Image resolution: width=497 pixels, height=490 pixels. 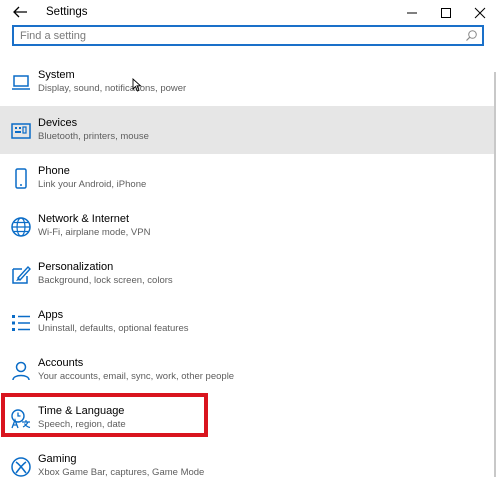 I want to click on category-label: Devices, so click(x=58, y=123).